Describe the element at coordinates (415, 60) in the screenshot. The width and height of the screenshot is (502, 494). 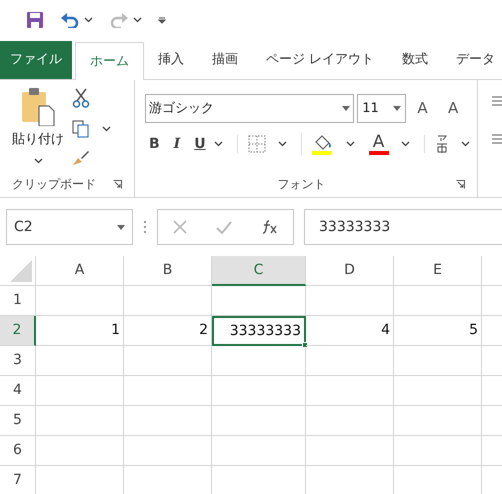
I see `ribbon-tab: 数式` at that location.